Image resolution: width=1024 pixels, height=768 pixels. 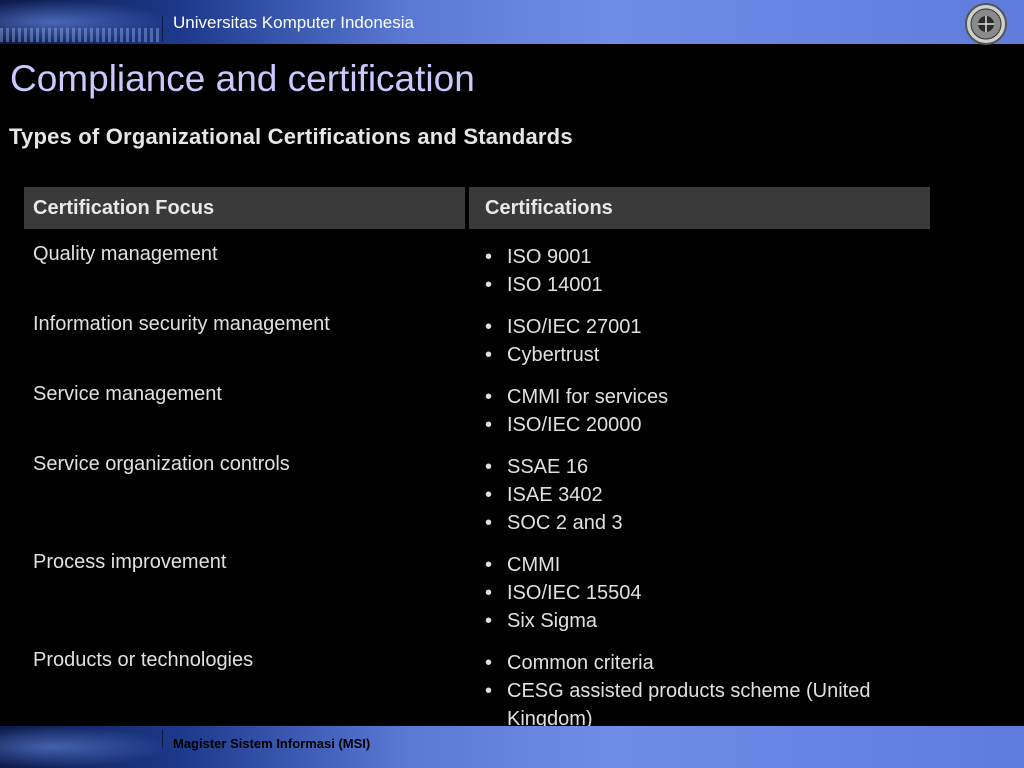 I want to click on certification-label: Common criteria, so click(x=580, y=663).